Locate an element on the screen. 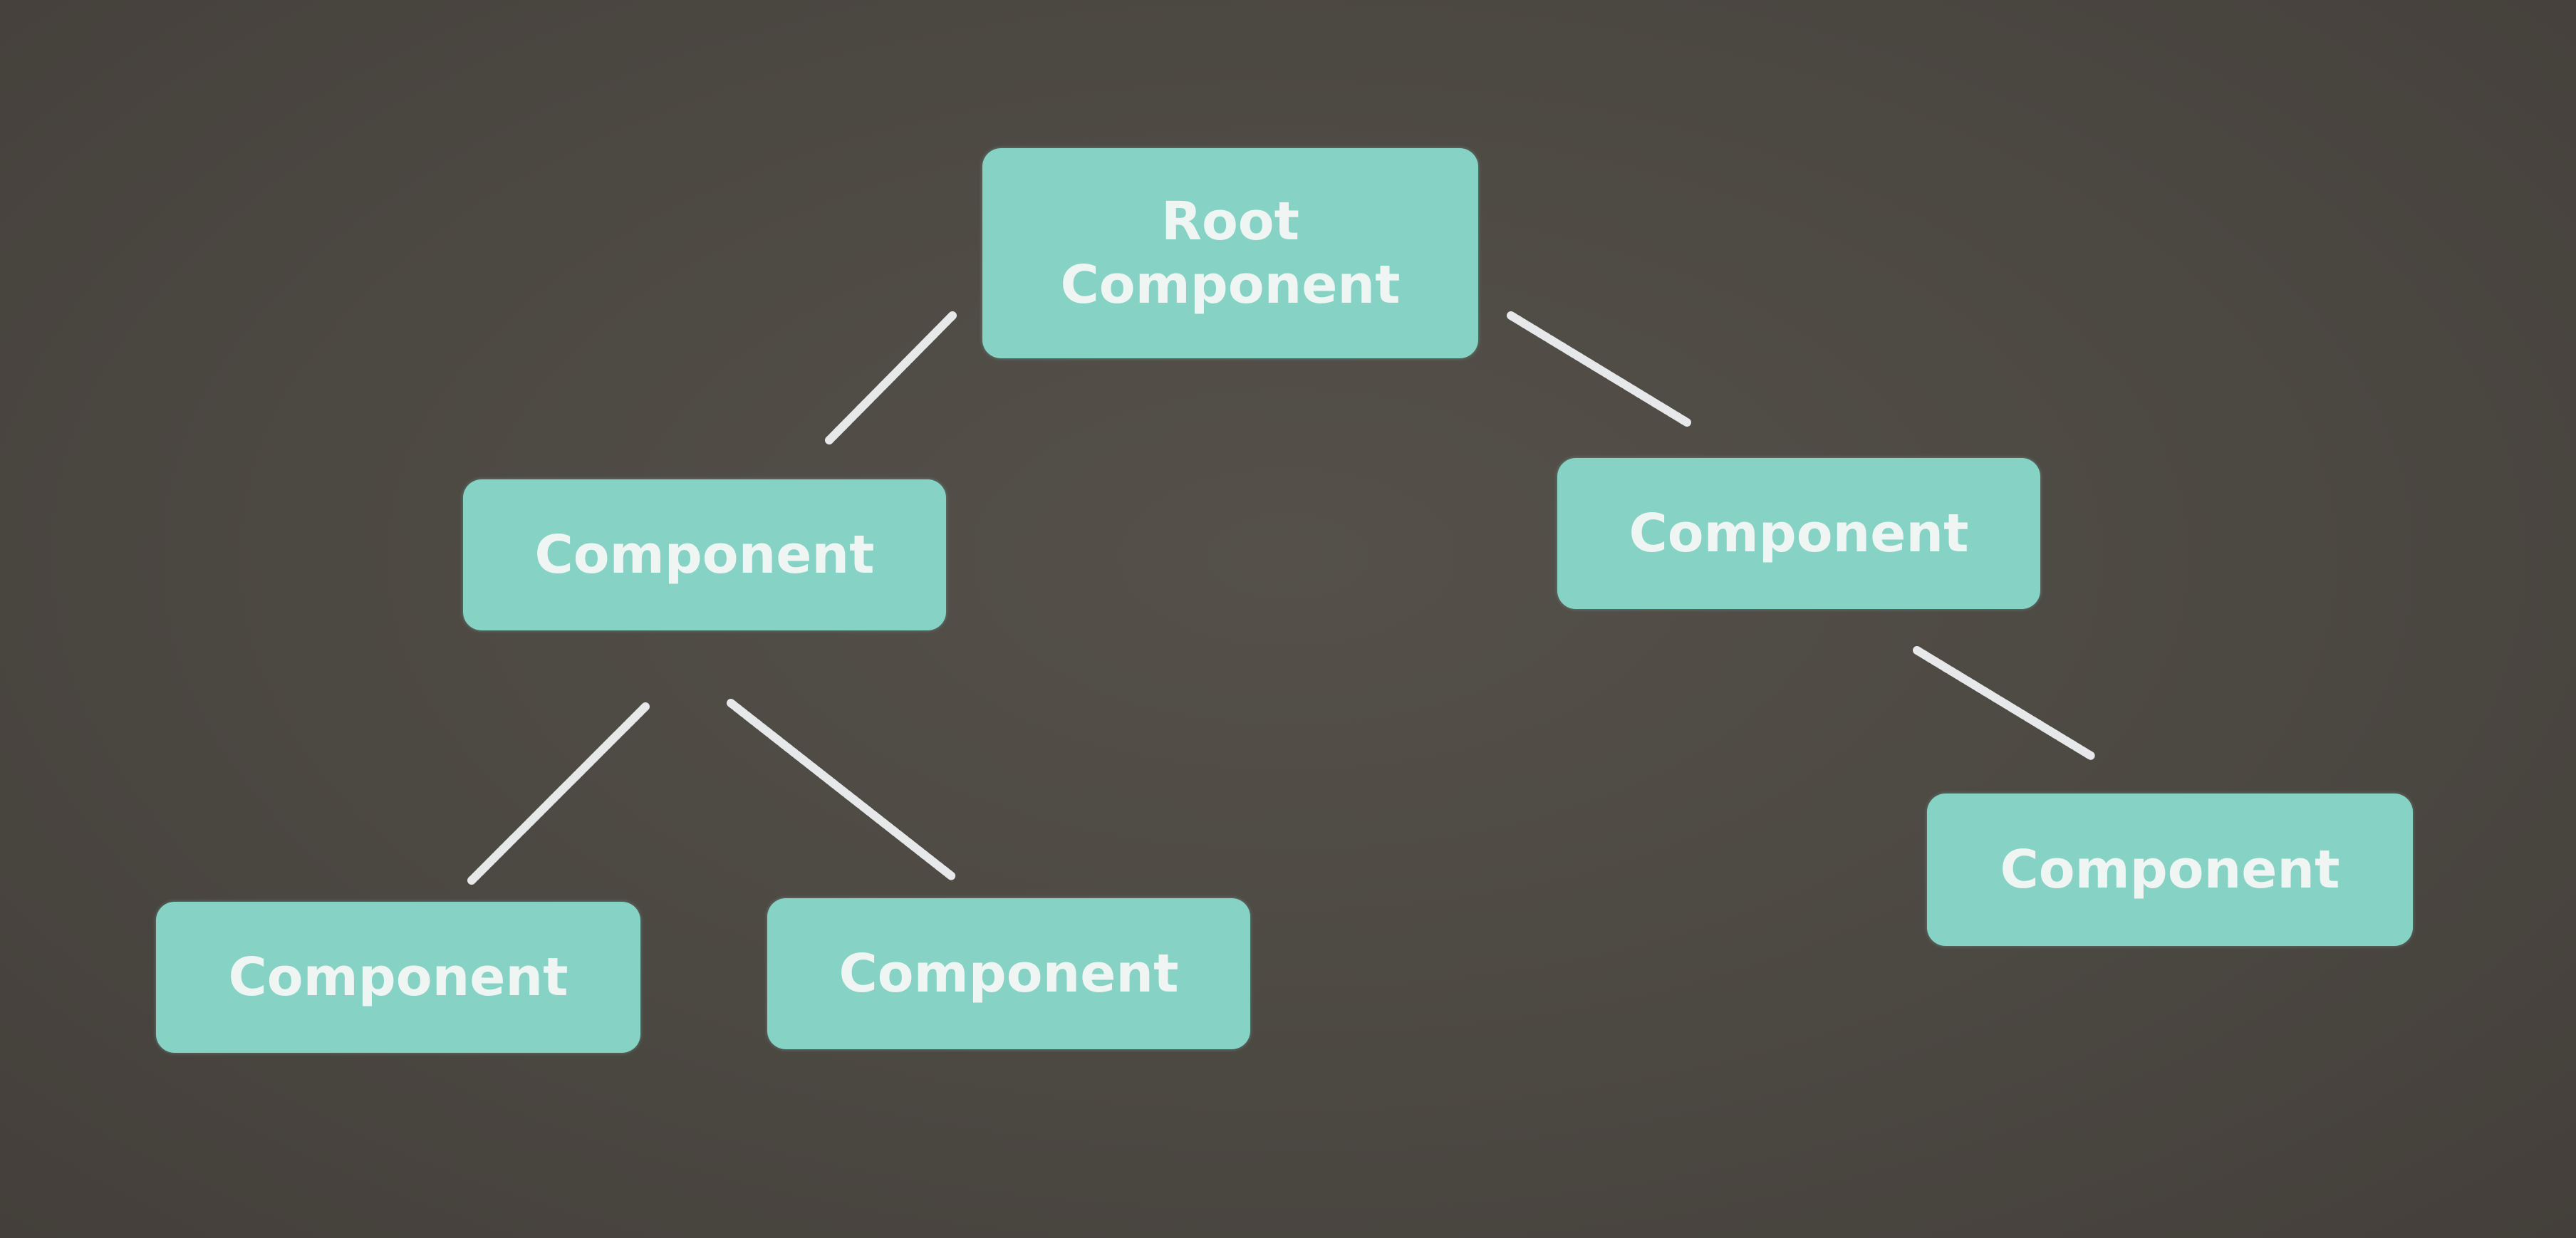 The height and width of the screenshot is (1238, 2576). edge-left-child1 is located at coordinates (558, 793).